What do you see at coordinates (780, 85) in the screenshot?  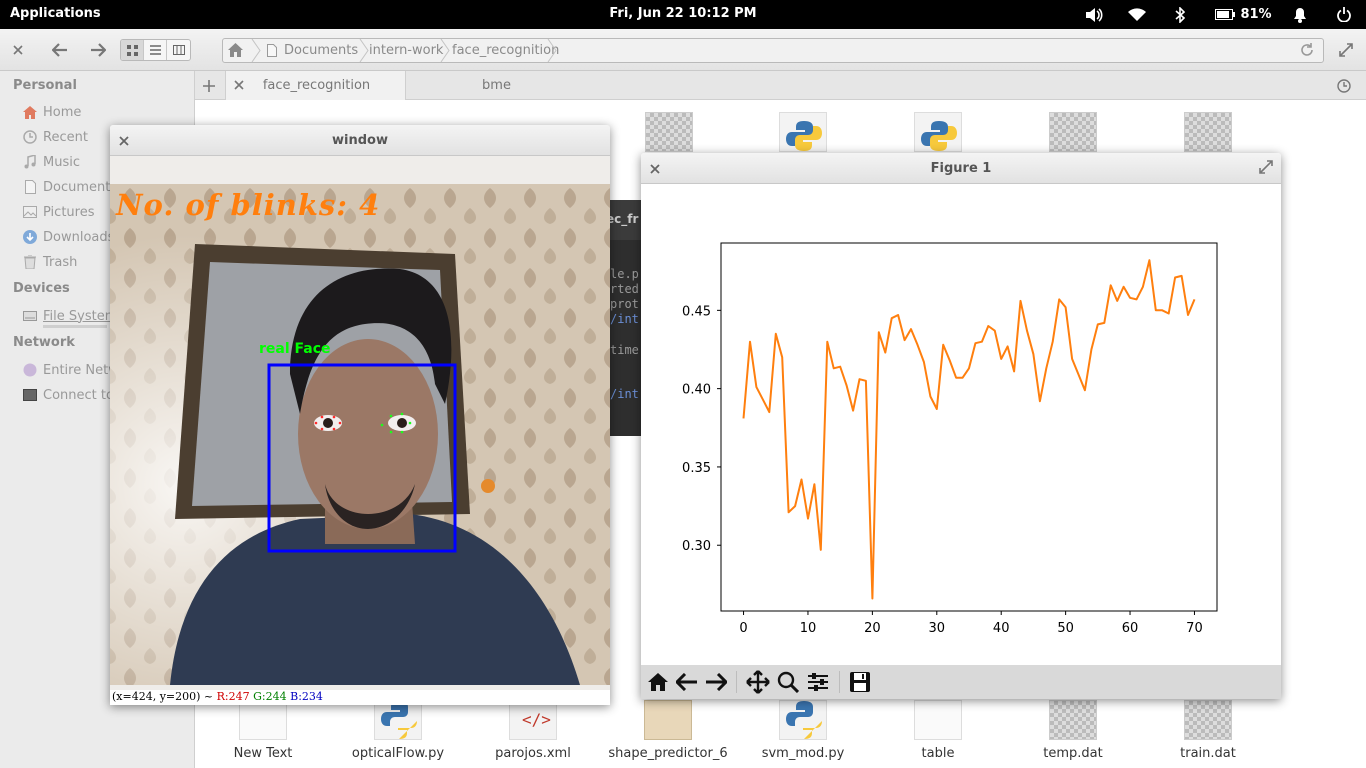 I see `tab-bar: face_recognition bme` at bounding box center [780, 85].